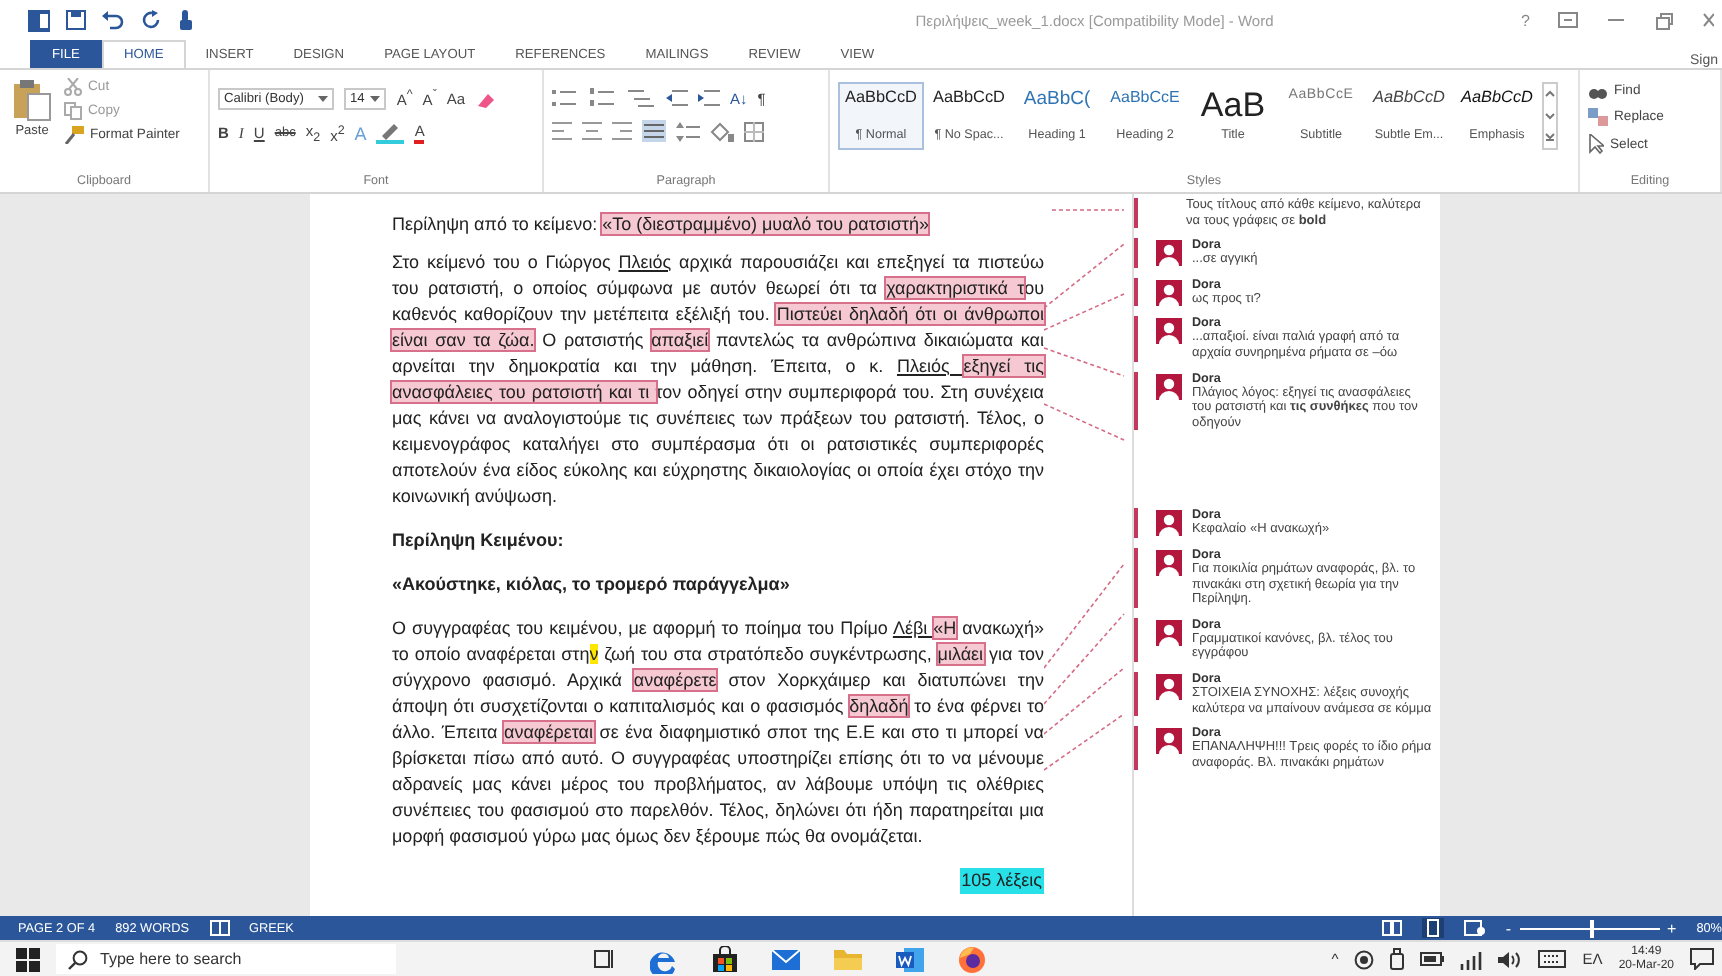 Image resolution: width=1722 pixels, height=976 pixels. What do you see at coordinates (1702, 959) in the screenshot?
I see `notifications-icon` at bounding box center [1702, 959].